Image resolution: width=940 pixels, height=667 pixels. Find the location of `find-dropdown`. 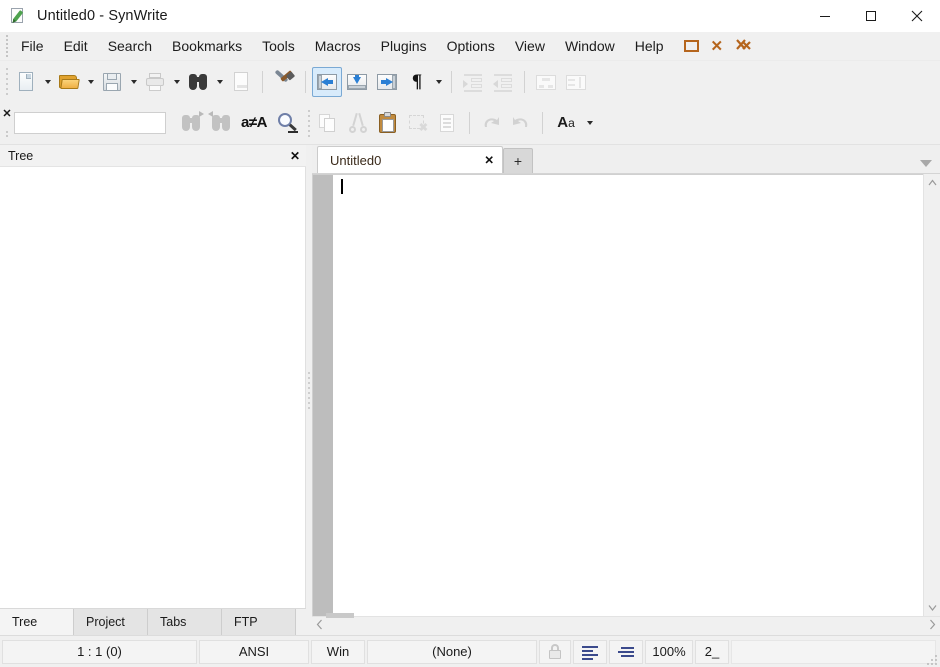

find-dropdown is located at coordinates (219, 82).